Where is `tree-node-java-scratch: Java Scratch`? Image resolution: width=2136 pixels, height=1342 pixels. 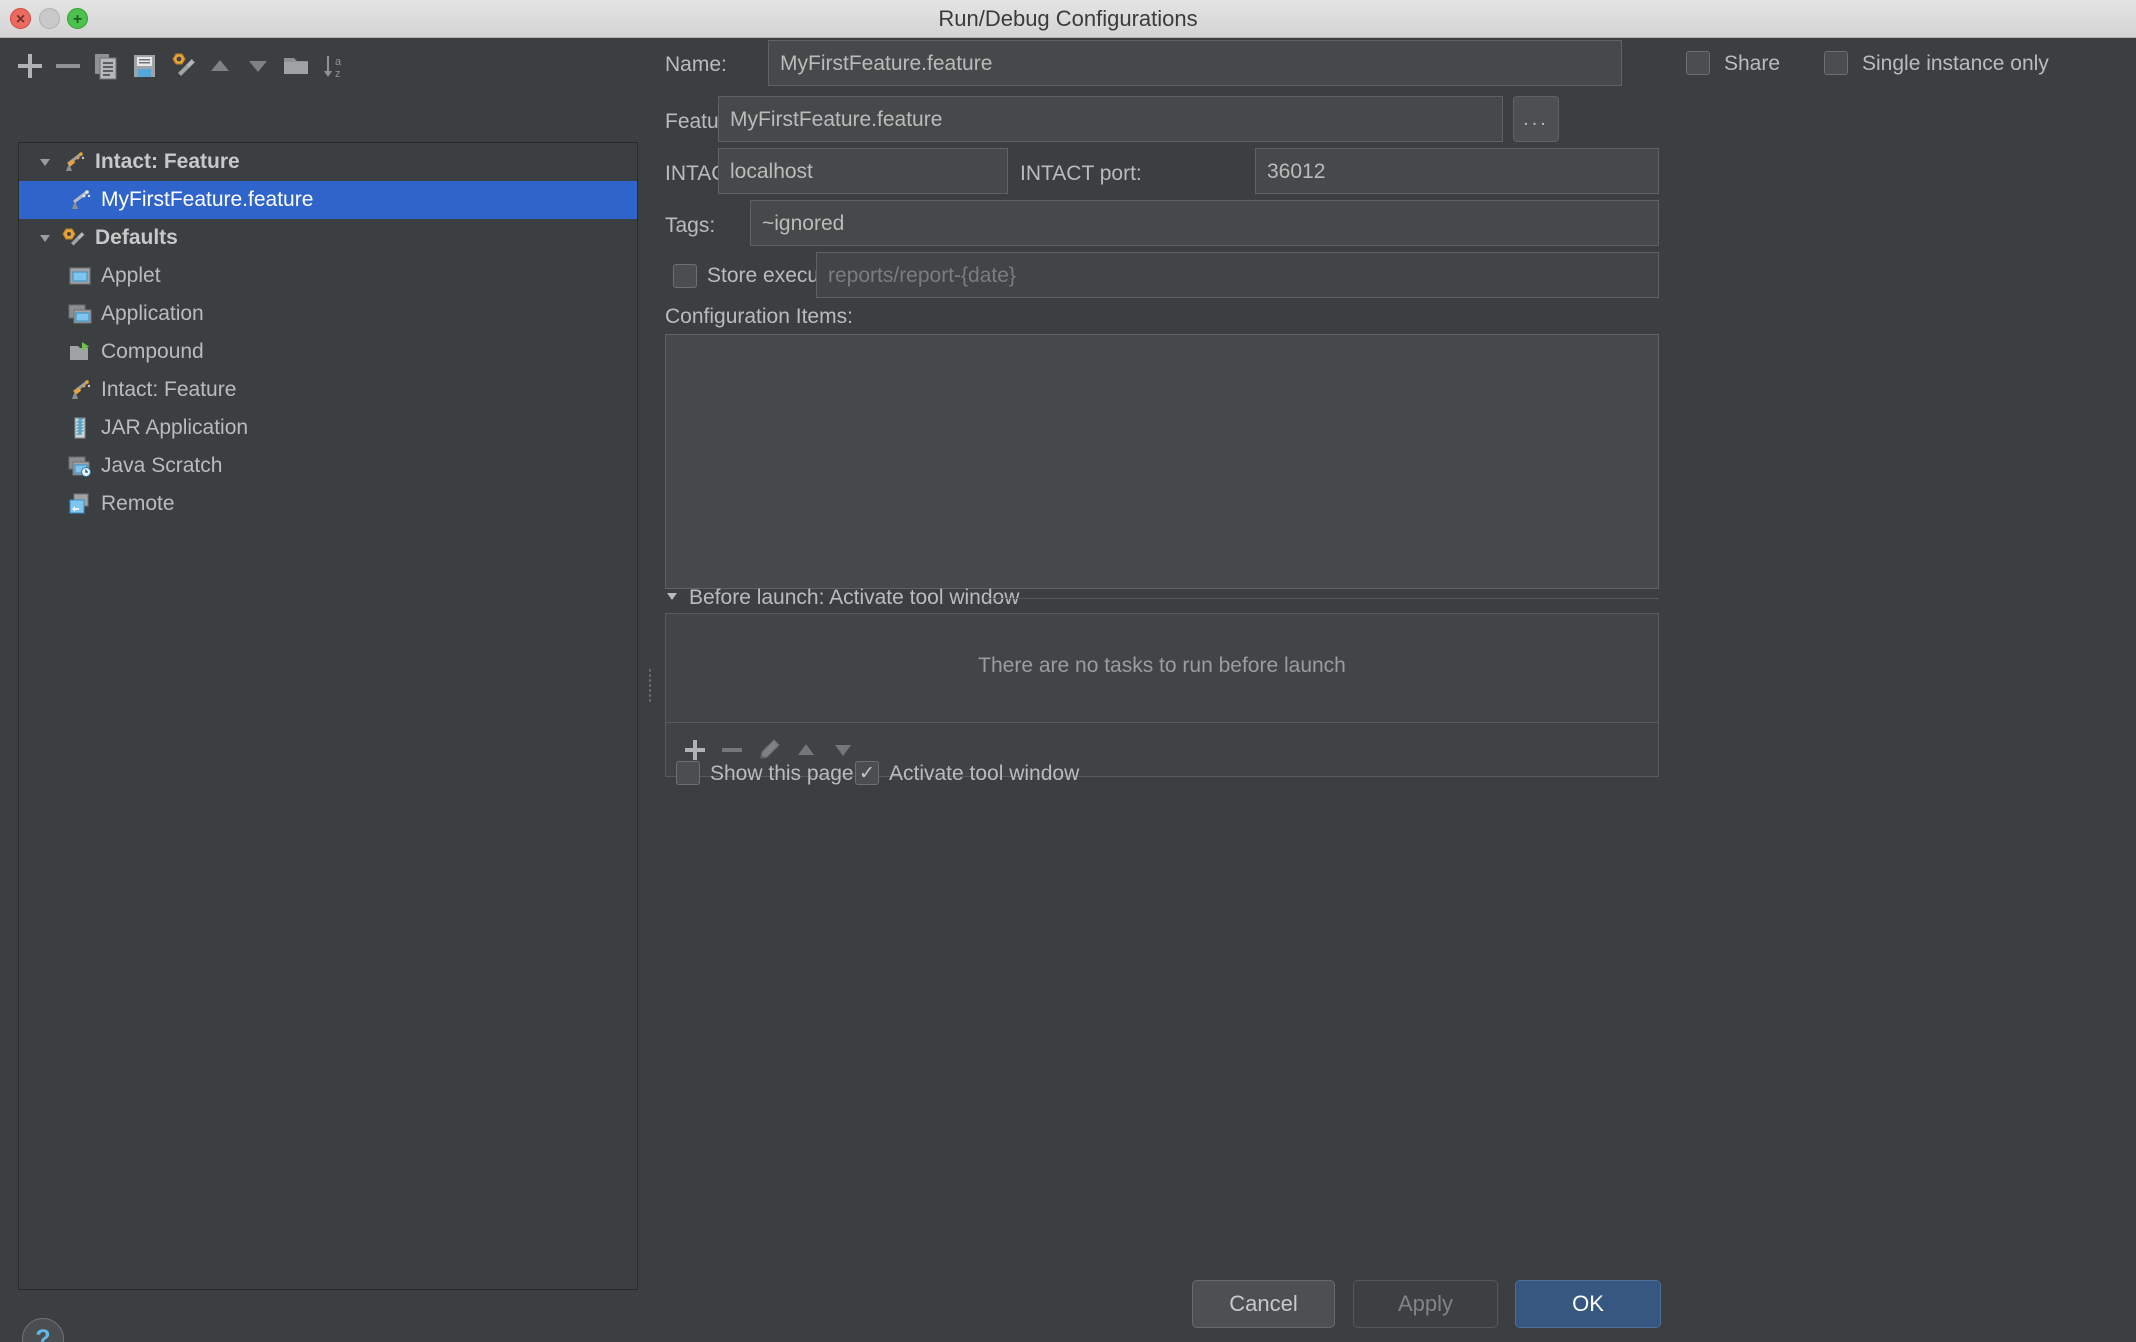
tree-node-java-scratch: Java Scratch is located at coordinates (328, 466).